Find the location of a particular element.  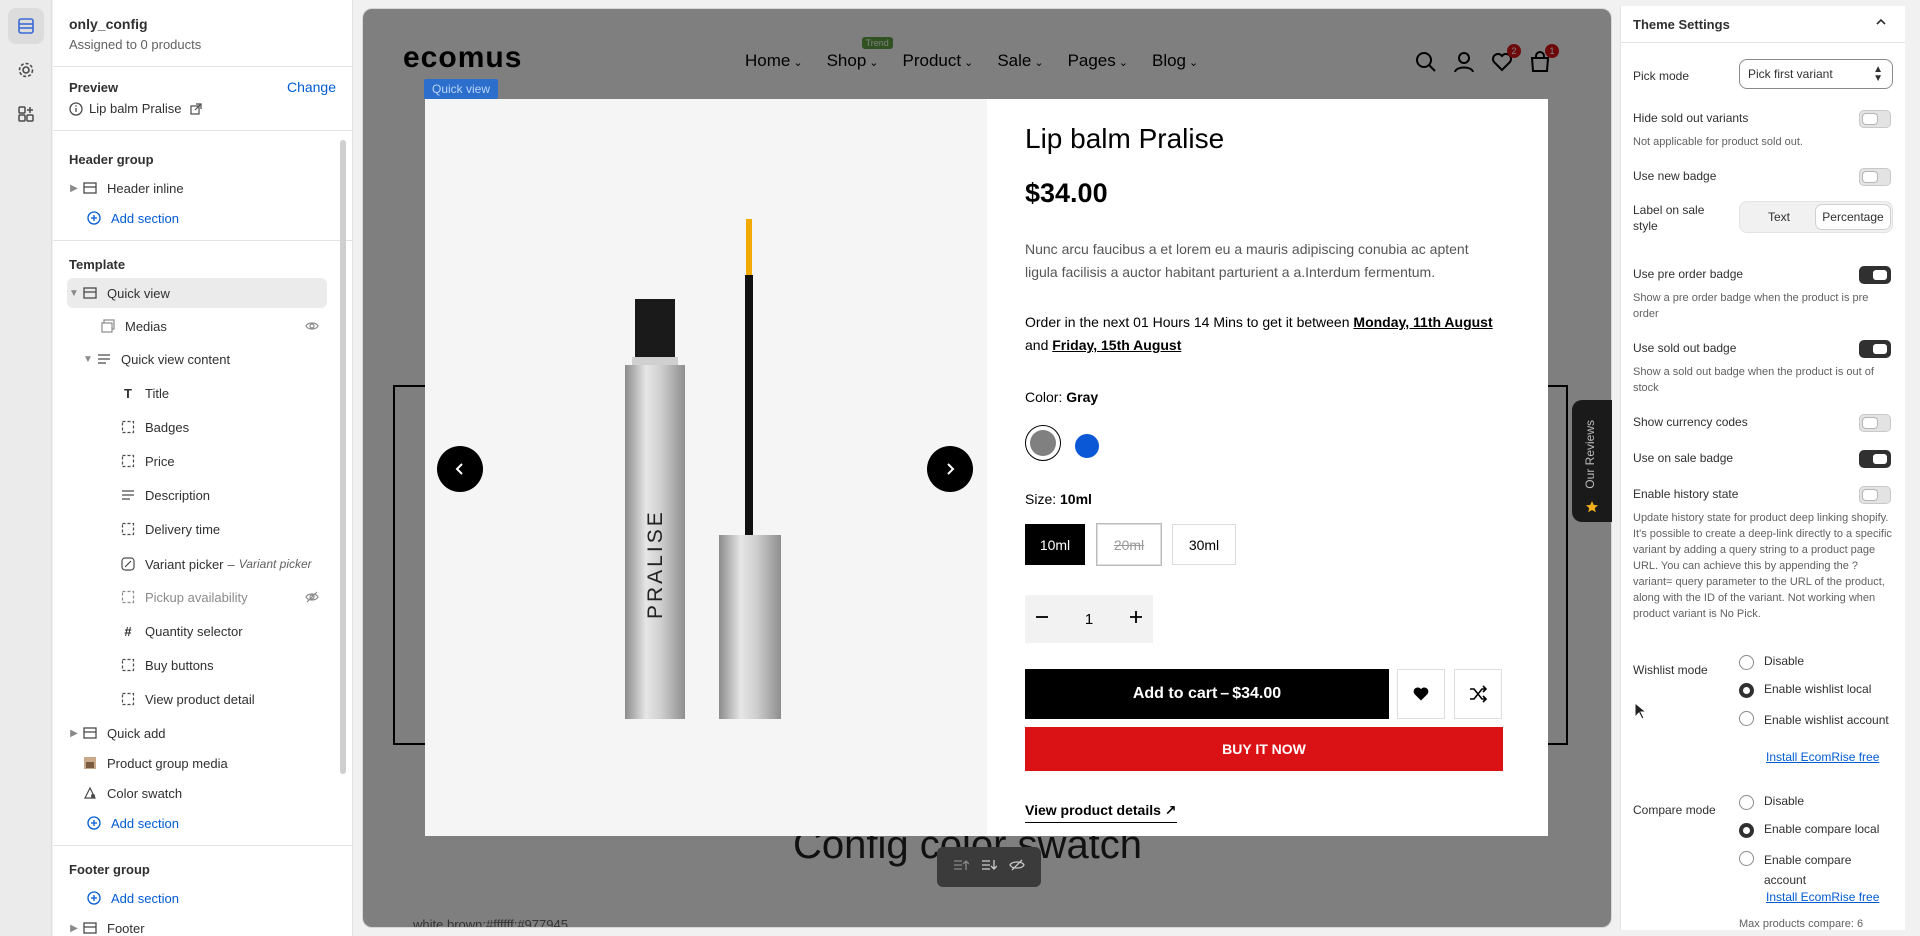

eye-icon is located at coordinates (312, 327).